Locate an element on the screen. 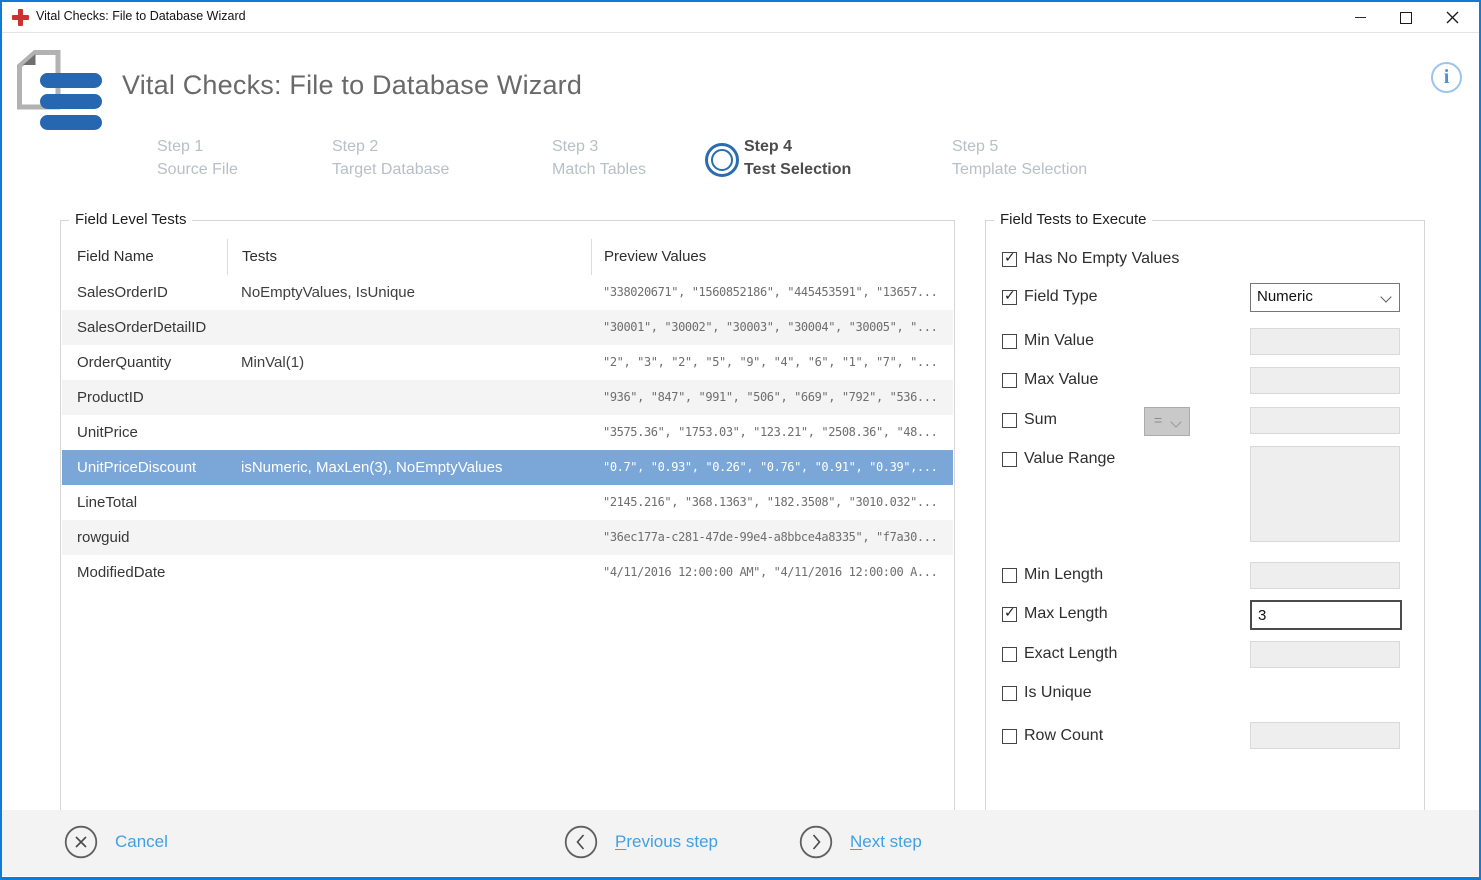  table-header: Field Name Tests Preview Values is located at coordinates (507, 257).